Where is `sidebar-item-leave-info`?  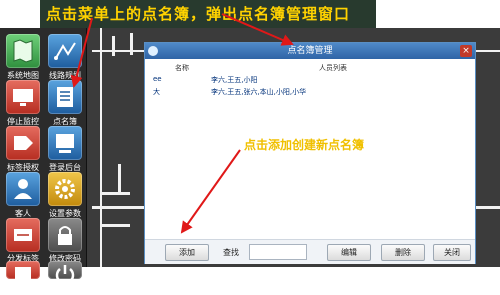
sidebar-item-leave-info is located at coordinates (23, 271).